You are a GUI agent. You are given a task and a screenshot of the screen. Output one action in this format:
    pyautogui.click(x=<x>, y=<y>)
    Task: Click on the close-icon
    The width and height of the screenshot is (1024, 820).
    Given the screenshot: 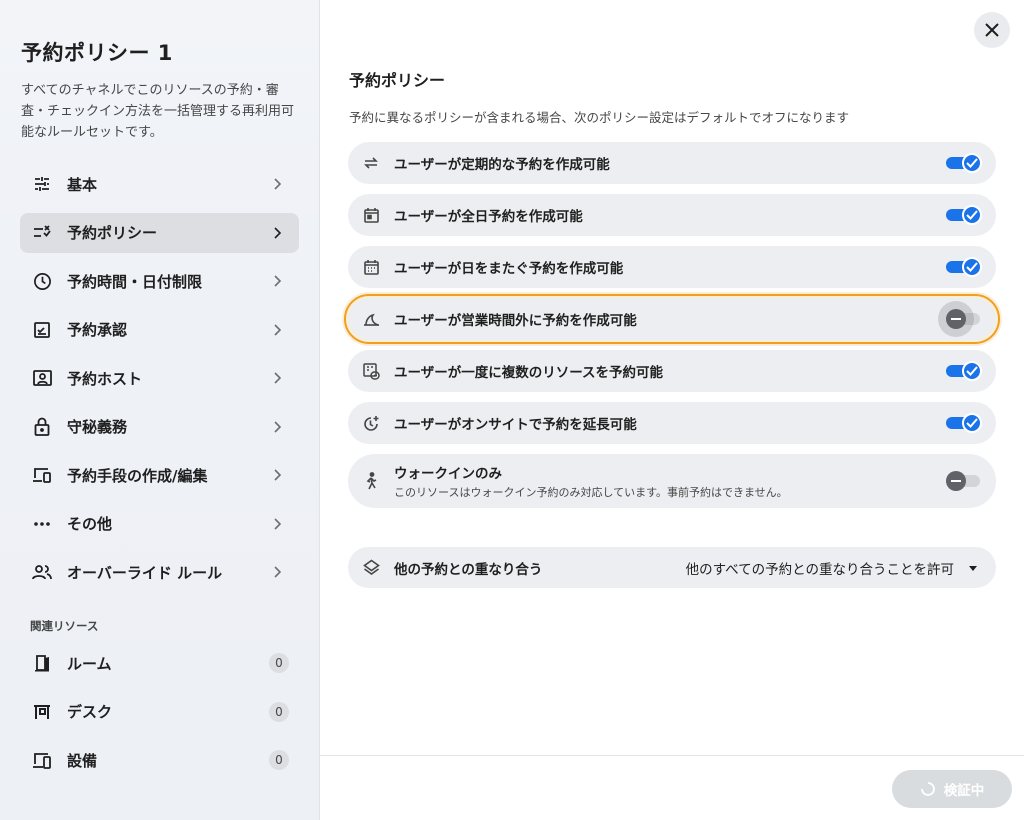 What is the action you would take?
    pyautogui.click(x=992, y=30)
    